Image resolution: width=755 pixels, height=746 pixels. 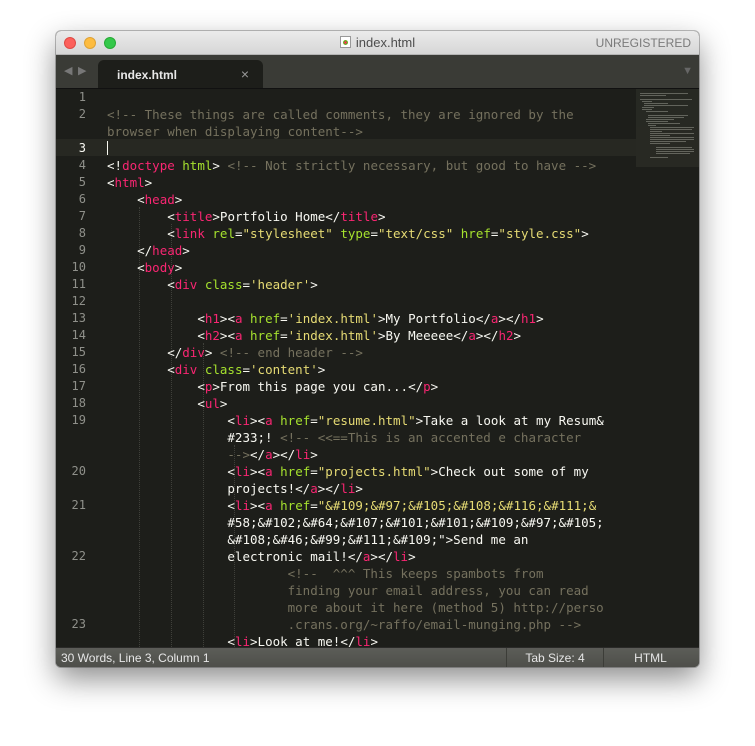 I want to click on window-title: index.html, so click(x=385, y=42).